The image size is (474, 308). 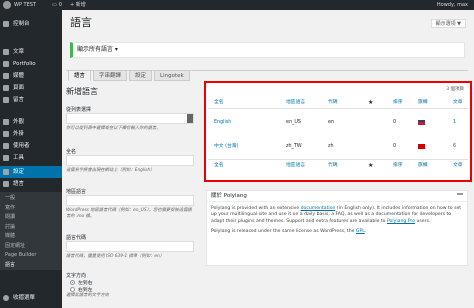 What do you see at coordinates (6, 146) in the screenshot?
I see `users-icon` at bounding box center [6, 146].